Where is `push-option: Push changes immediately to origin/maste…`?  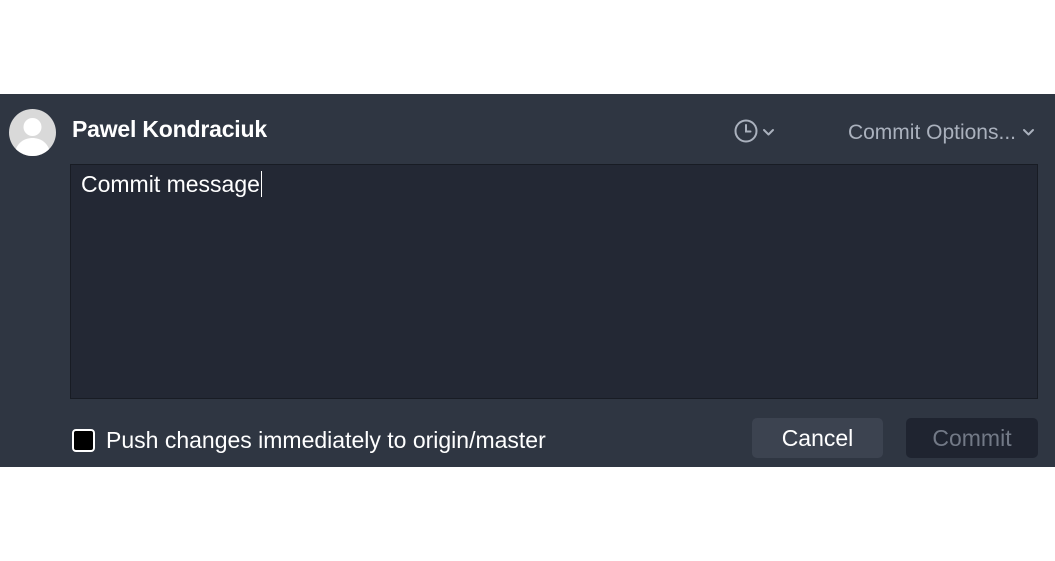 push-option: Push changes immediately to origin/maste… is located at coordinates (309, 440).